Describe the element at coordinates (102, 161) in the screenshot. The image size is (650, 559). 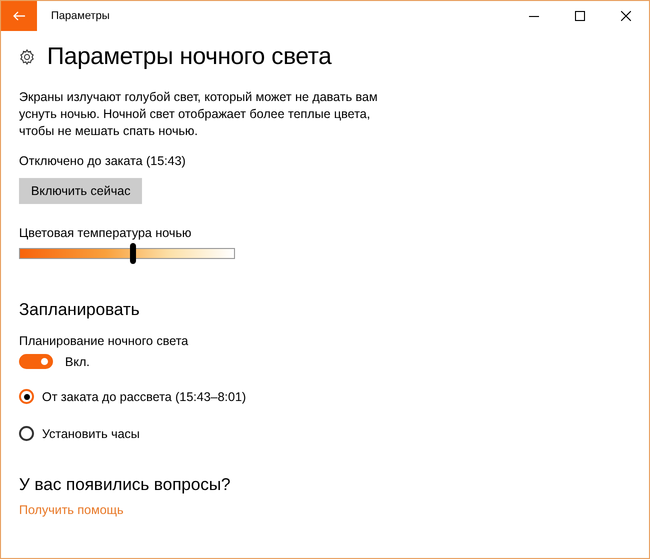
I see `status-text: Отключено до заката (15:43)` at that location.